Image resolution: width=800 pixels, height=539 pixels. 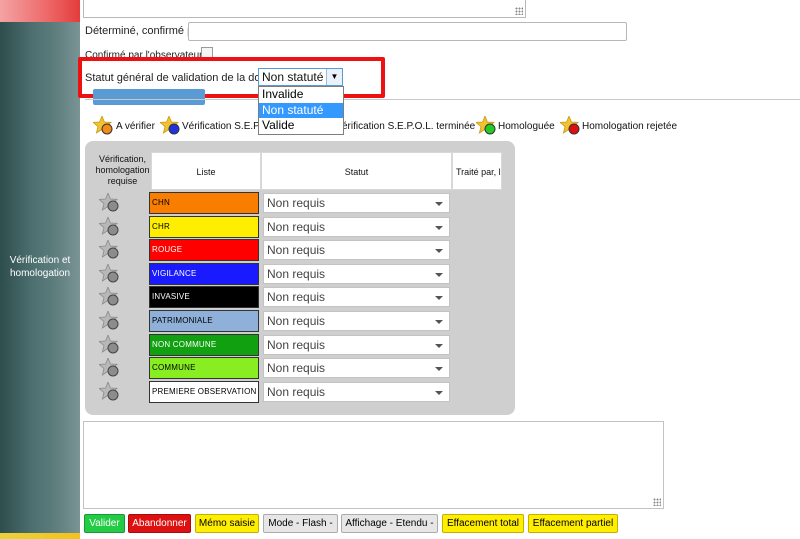 I want to click on list-cell: CHN, so click(x=204, y=203).